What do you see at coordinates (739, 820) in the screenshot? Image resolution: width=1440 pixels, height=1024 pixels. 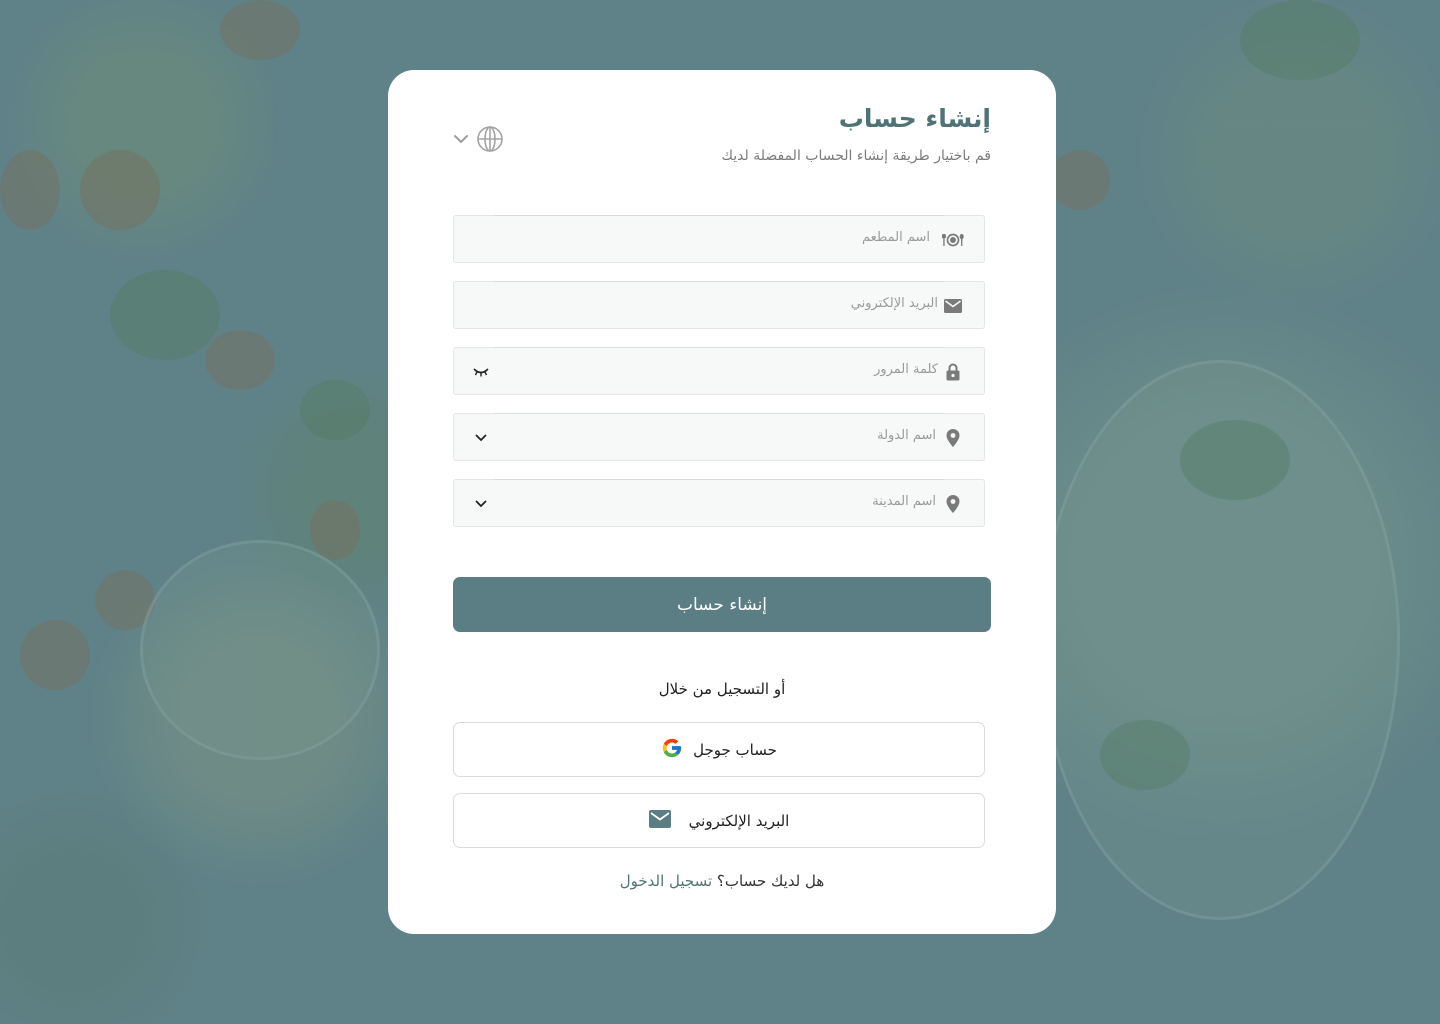 I see `email-signup-label: البريد الإلكتروني` at bounding box center [739, 820].